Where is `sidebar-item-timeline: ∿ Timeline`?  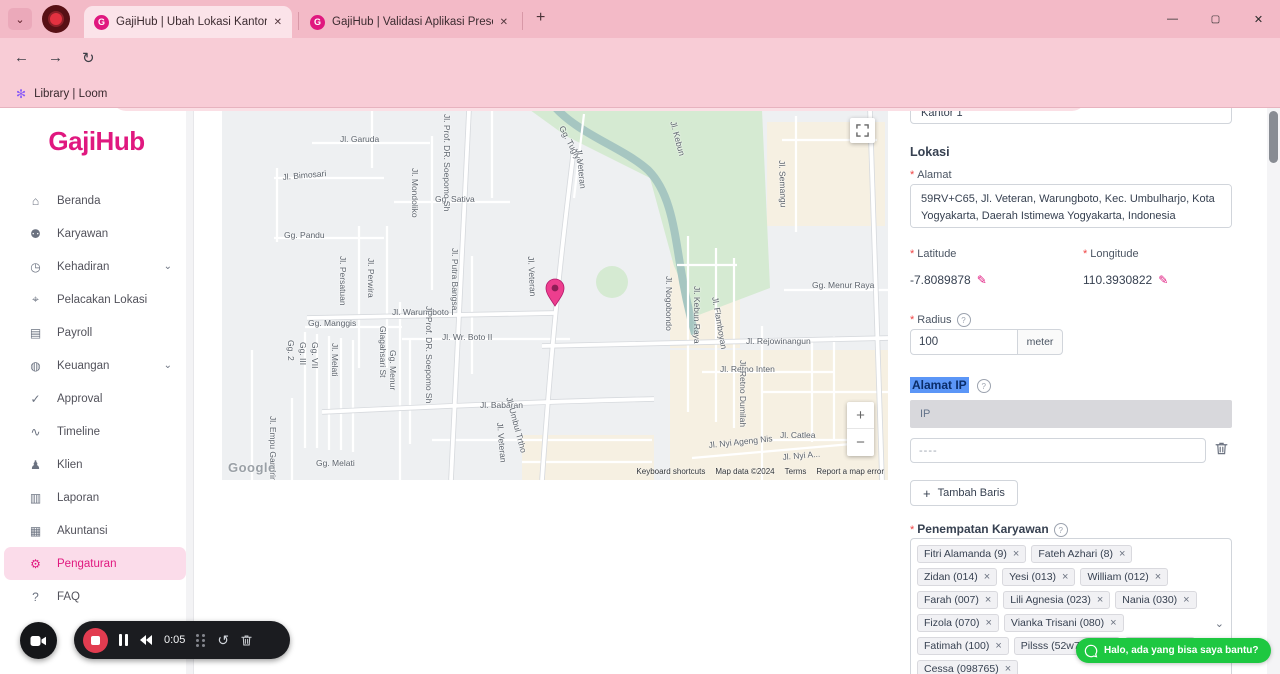 sidebar-item-timeline: ∿ Timeline is located at coordinates (95, 431).